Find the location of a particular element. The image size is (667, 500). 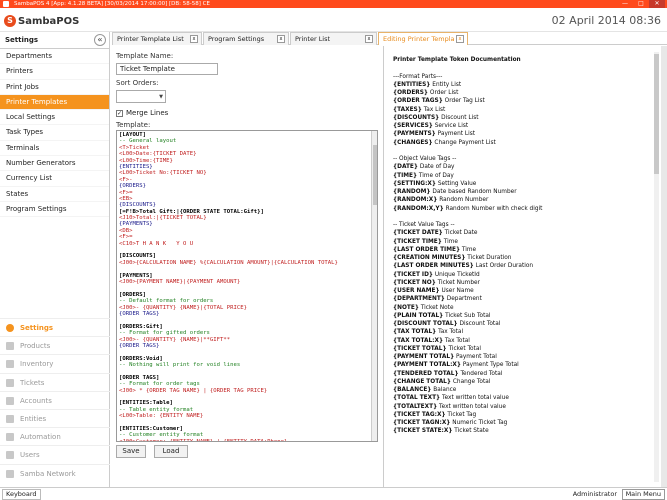

doc-line: {RANDOM} Date based Random Number is located at coordinates (520, 192).